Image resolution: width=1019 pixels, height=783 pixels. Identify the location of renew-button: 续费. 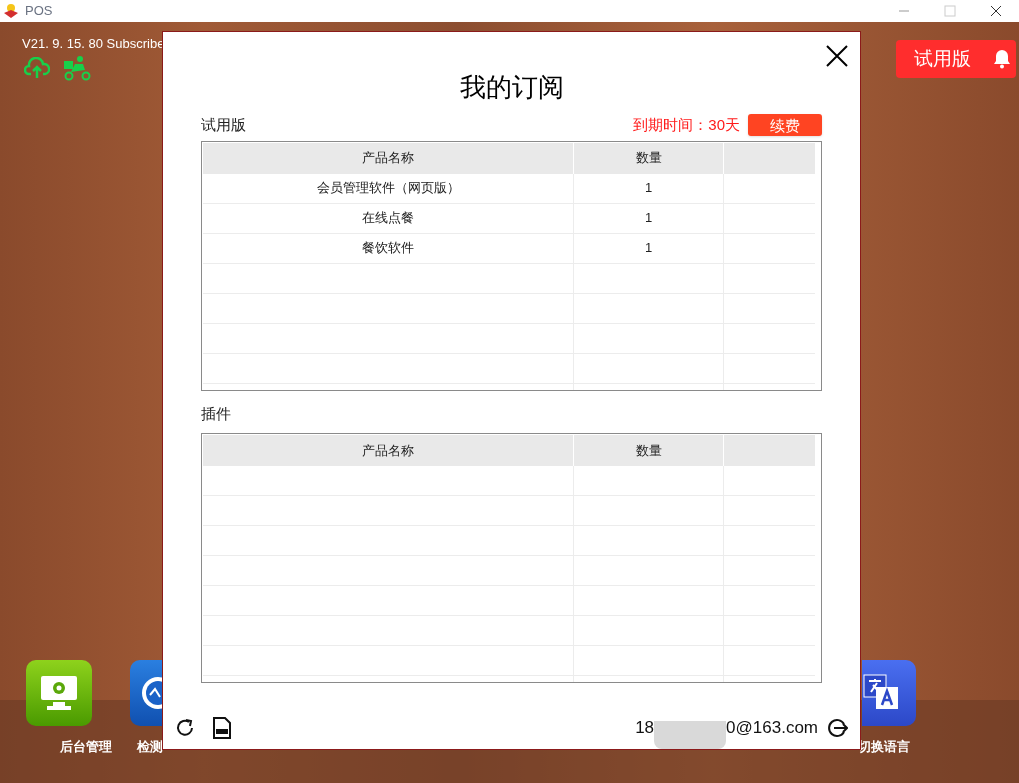
(785, 125).